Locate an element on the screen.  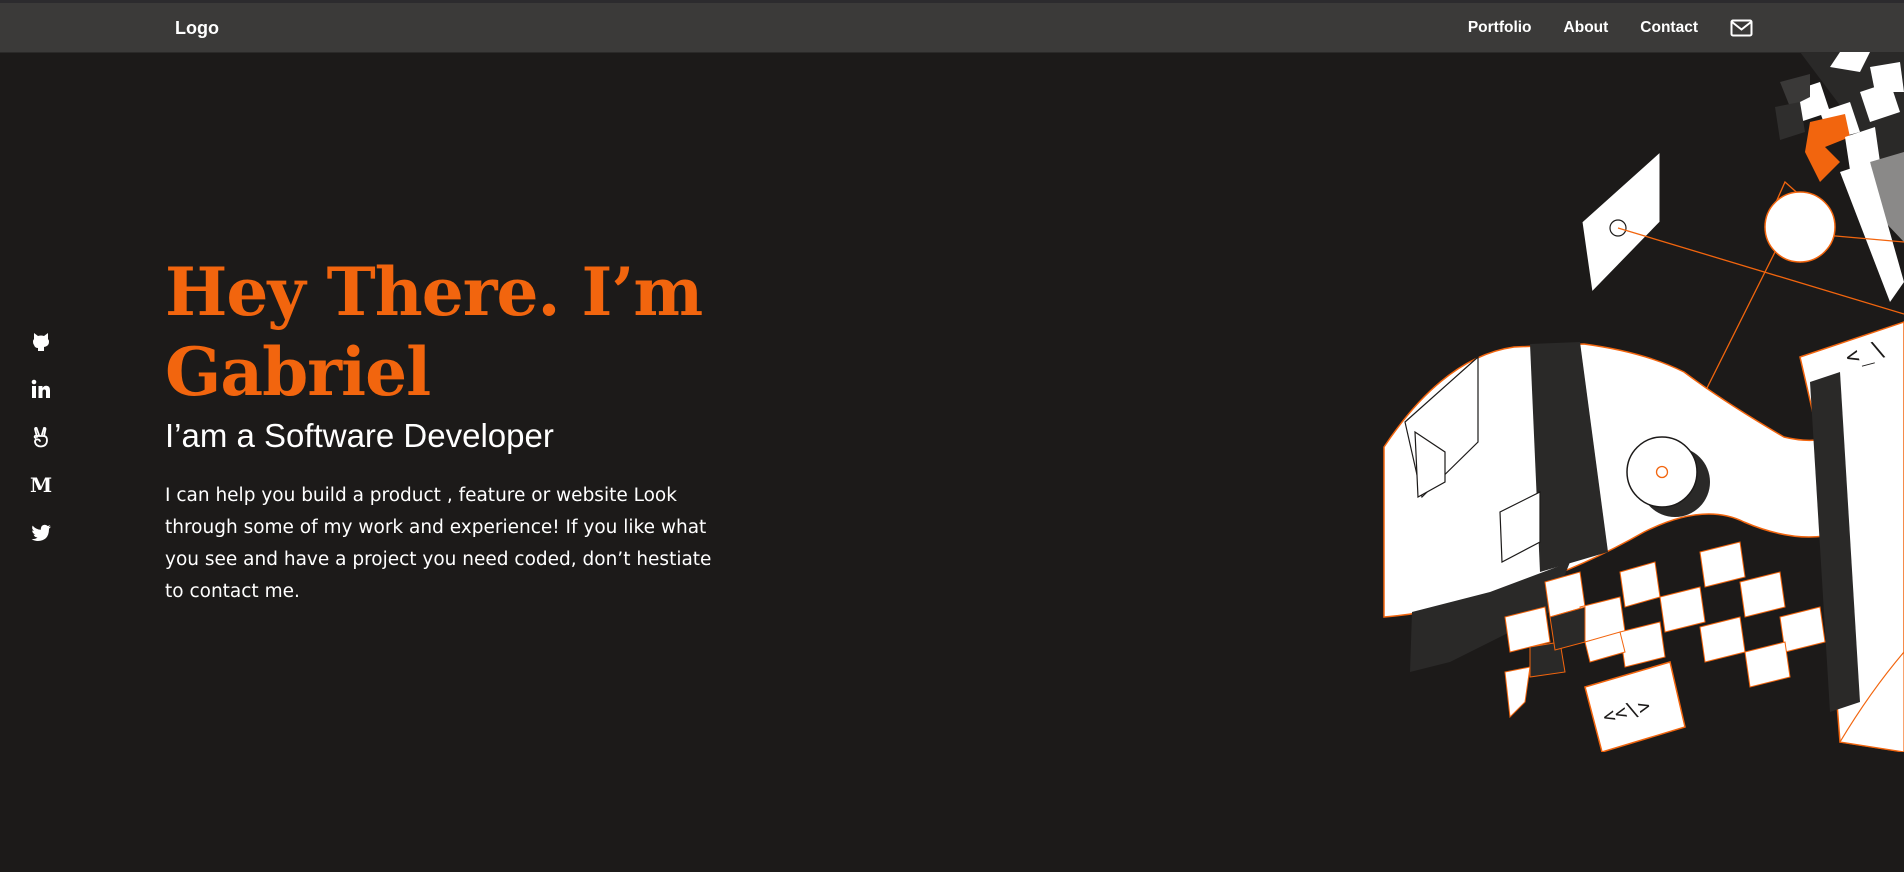
cylinder-circle is located at coordinates (1662, 472).